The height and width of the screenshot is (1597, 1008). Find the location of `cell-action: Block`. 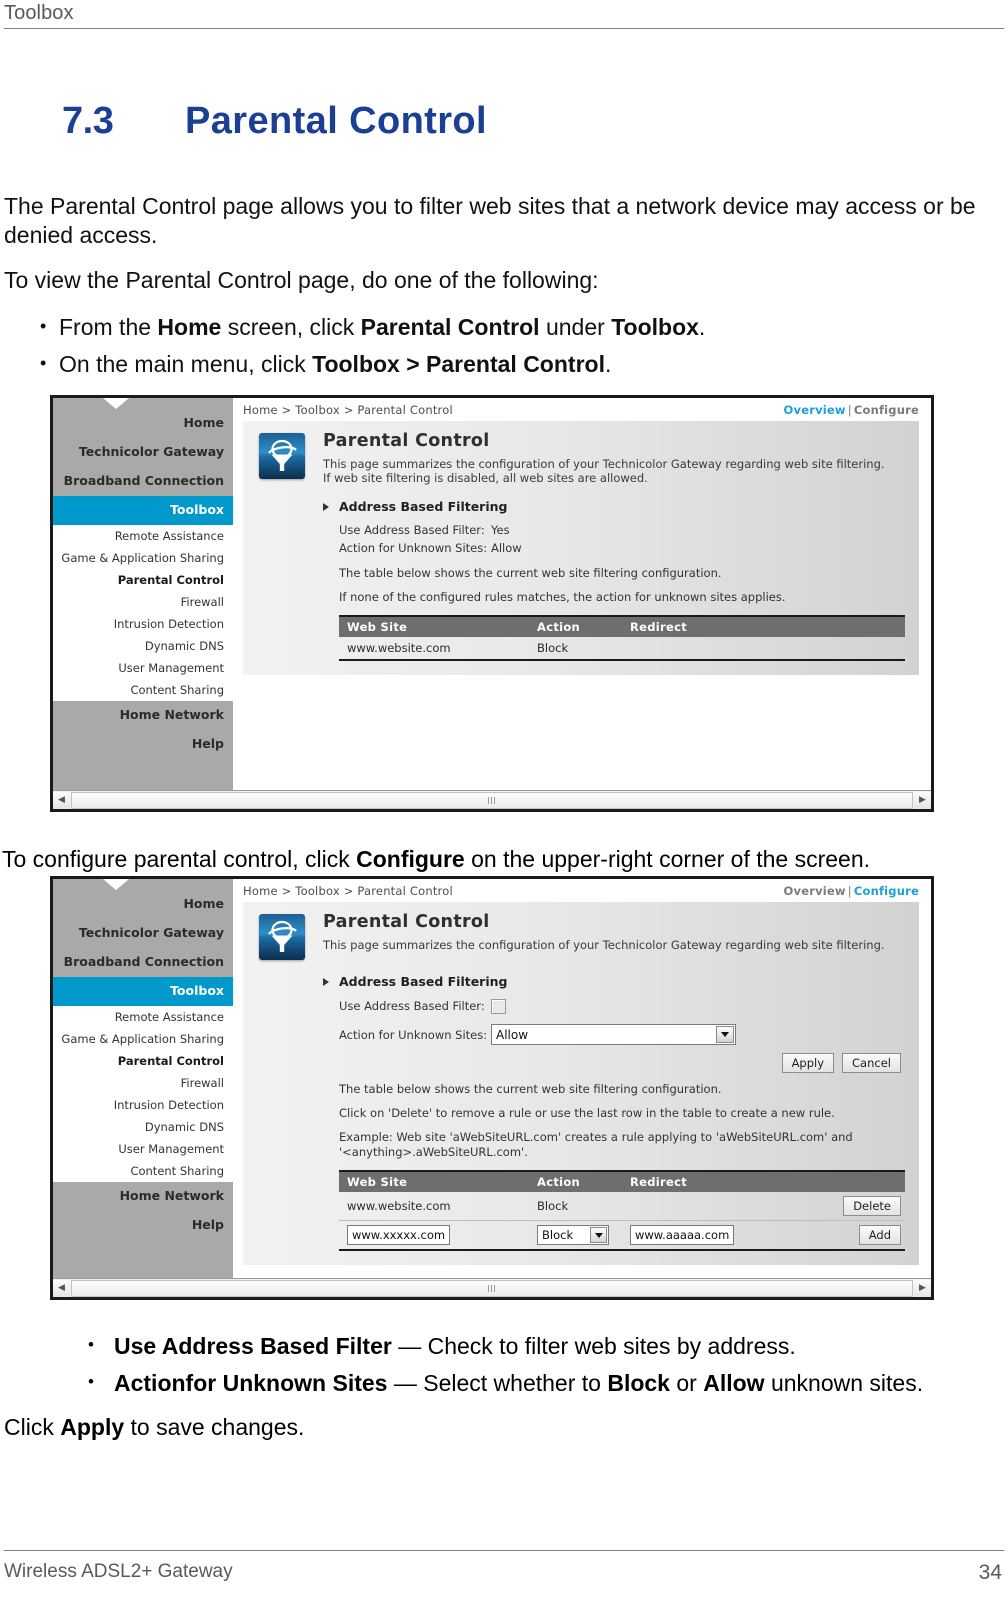

cell-action: Block is located at coordinates (553, 648).